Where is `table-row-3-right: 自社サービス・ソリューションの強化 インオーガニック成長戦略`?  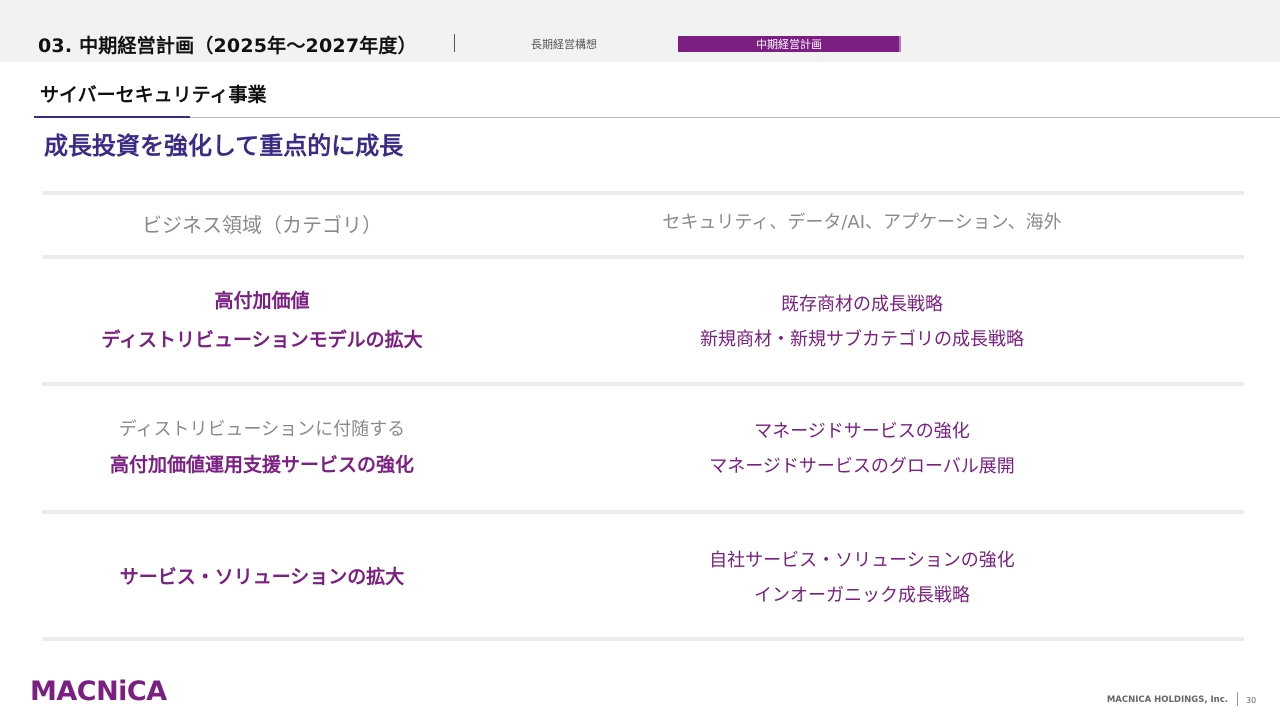 table-row-3-right: 自社サービス・ソリューションの強化 インオーガニック成長戦略 is located at coordinates (862, 578).